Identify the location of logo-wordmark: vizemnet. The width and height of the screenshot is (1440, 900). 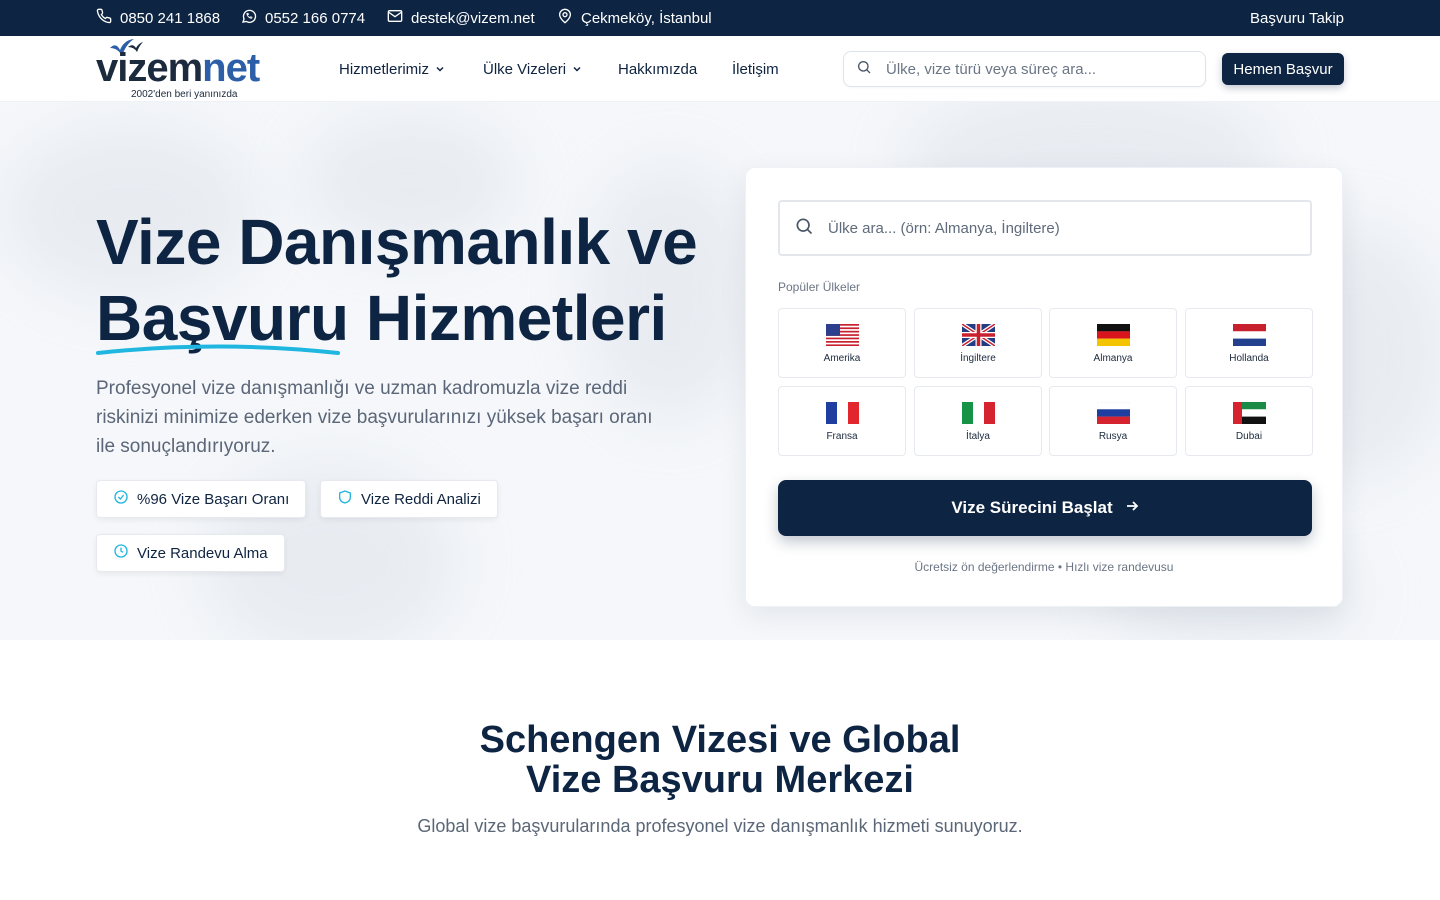
(178, 68).